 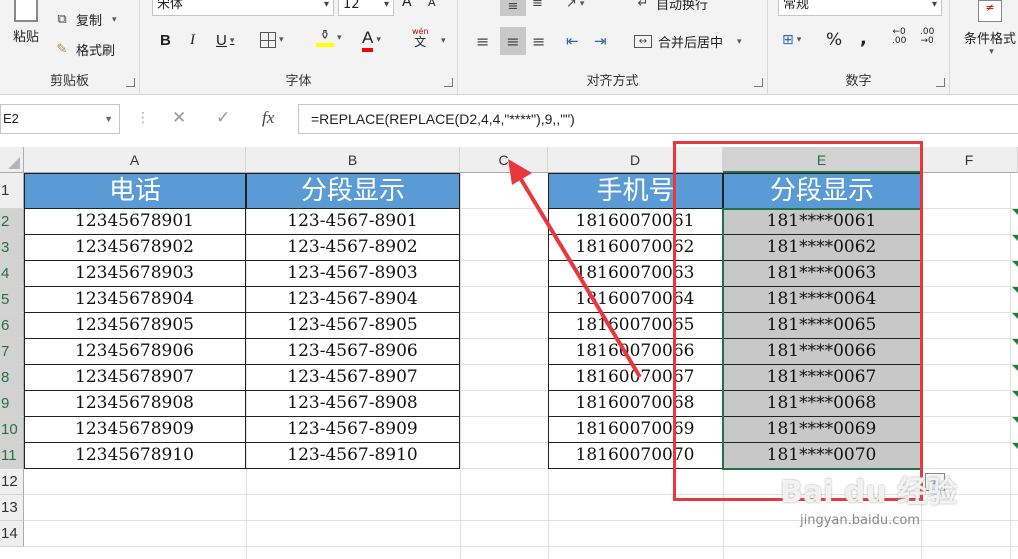 What do you see at coordinates (834, 40) in the screenshot?
I see `percent-button: %` at bounding box center [834, 40].